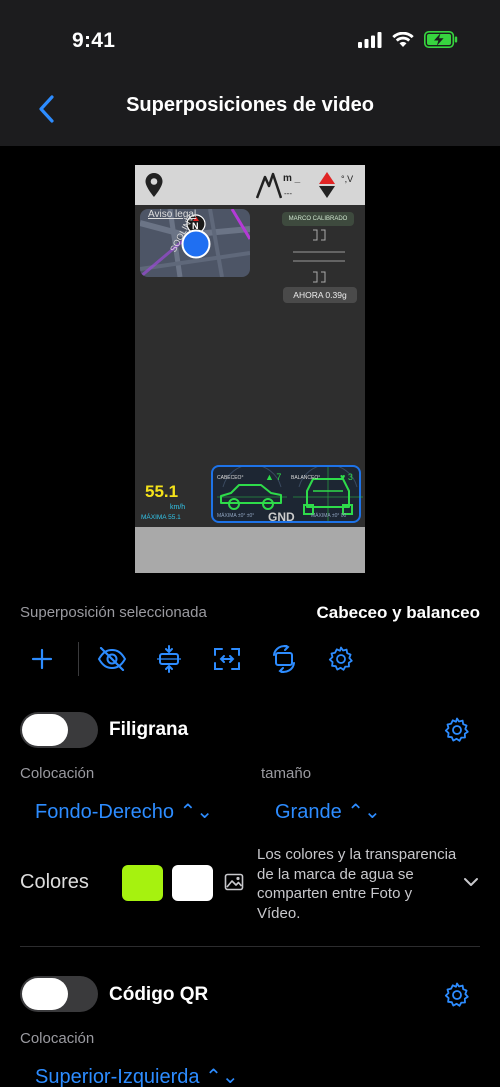 The width and height of the screenshot is (500, 1087). Describe the element at coordinates (178, 507) in the screenshot. I see `speed-unit: km/h` at that location.